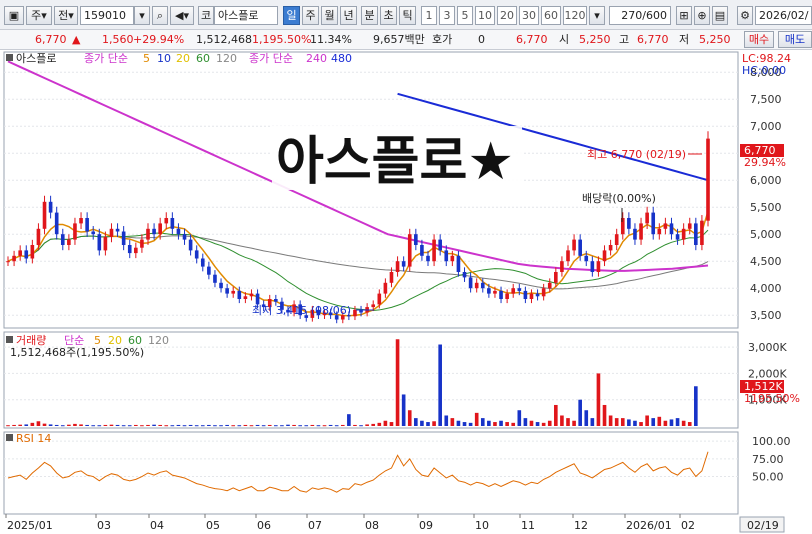 This screenshot has width=812, height=534. What do you see at coordinates (485, 15) in the screenshot?
I see `minute-option-10: 10` at bounding box center [485, 15].